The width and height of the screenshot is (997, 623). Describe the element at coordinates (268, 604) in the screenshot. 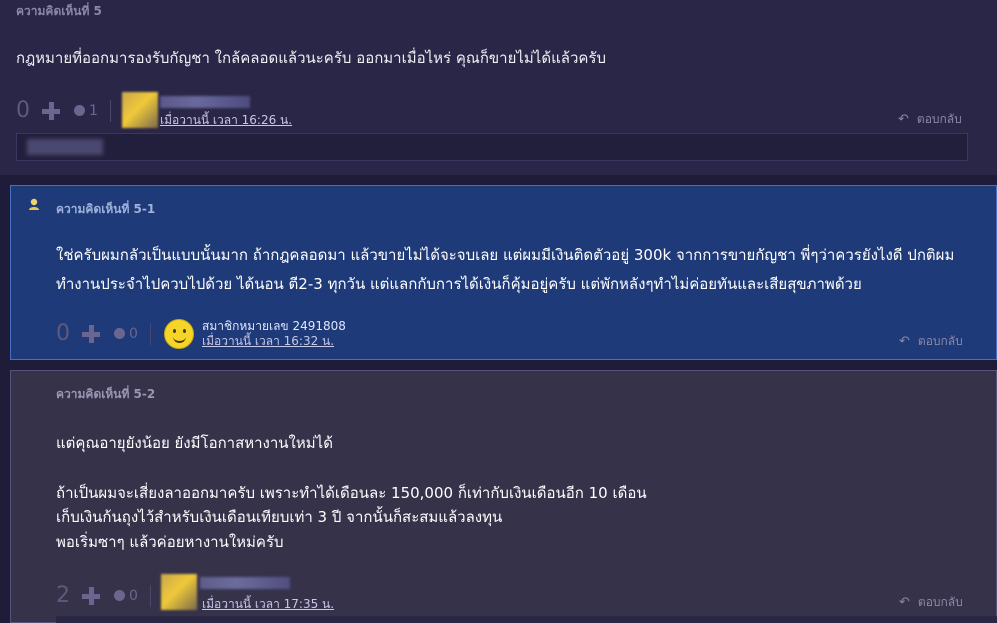

I see `timestamp-link: เมื่อวานนี้ เวลา 17:35 น.` at that location.